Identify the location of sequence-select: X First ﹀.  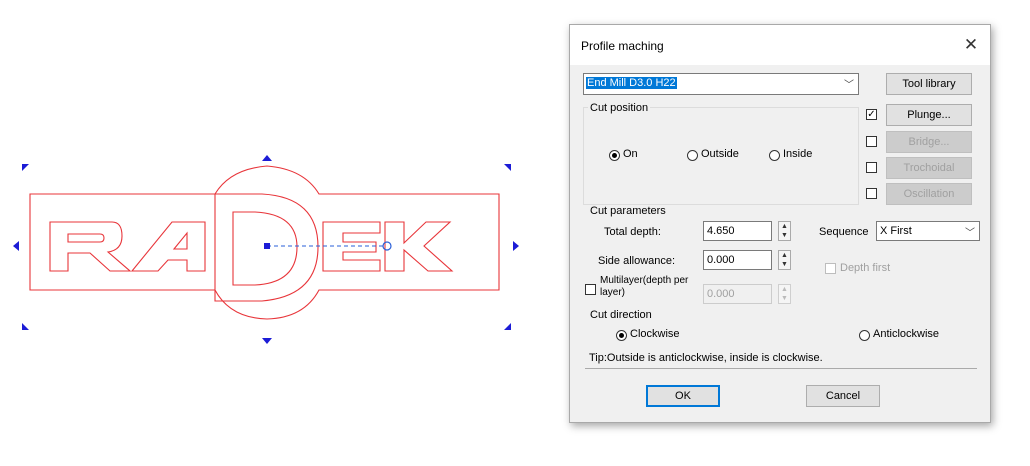
(928, 231).